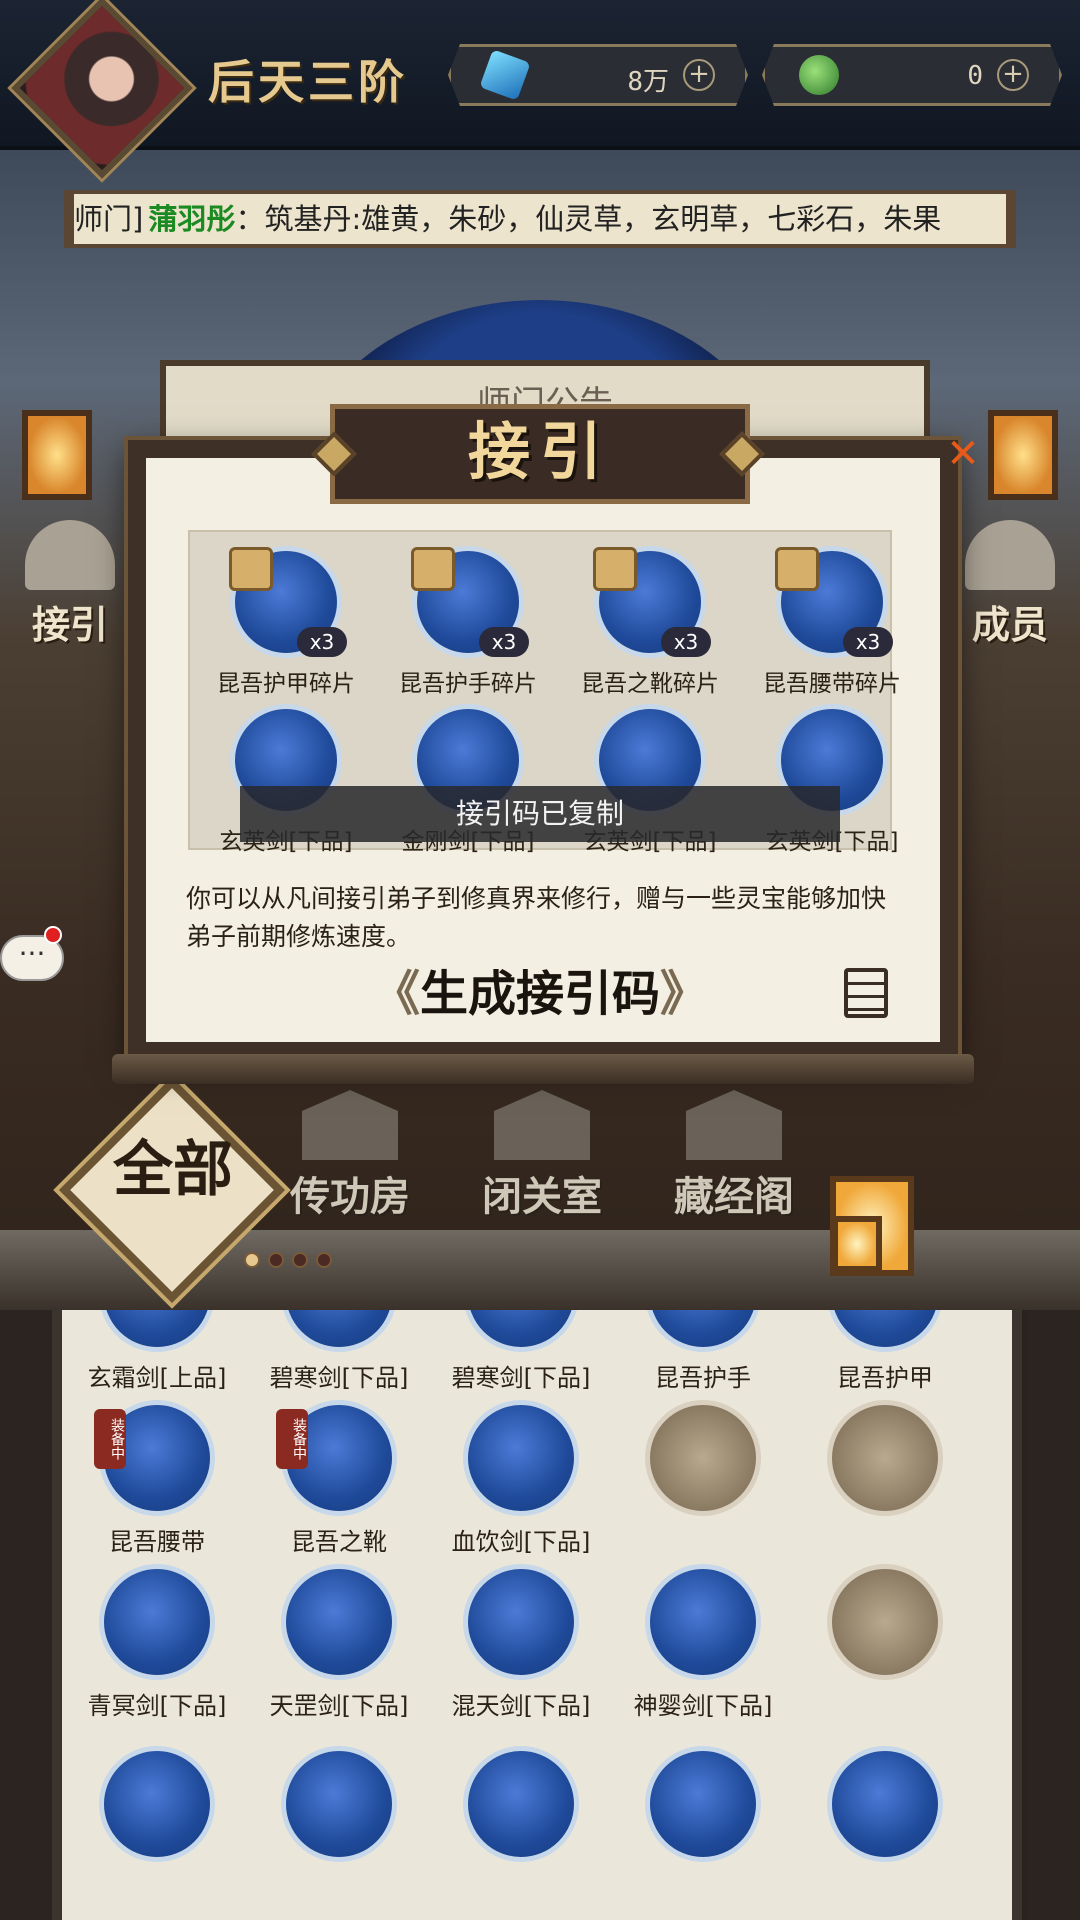  Describe the element at coordinates (703, 1706) in the screenshot. I see `item-name: 神婴剑[下品]` at that location.